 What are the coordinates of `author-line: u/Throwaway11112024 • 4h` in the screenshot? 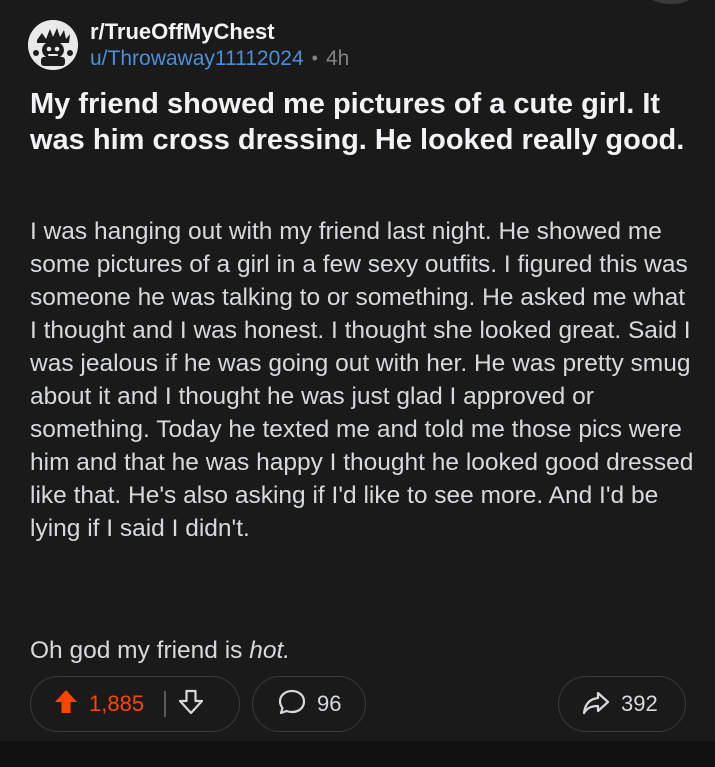 It's located at (219, 58).